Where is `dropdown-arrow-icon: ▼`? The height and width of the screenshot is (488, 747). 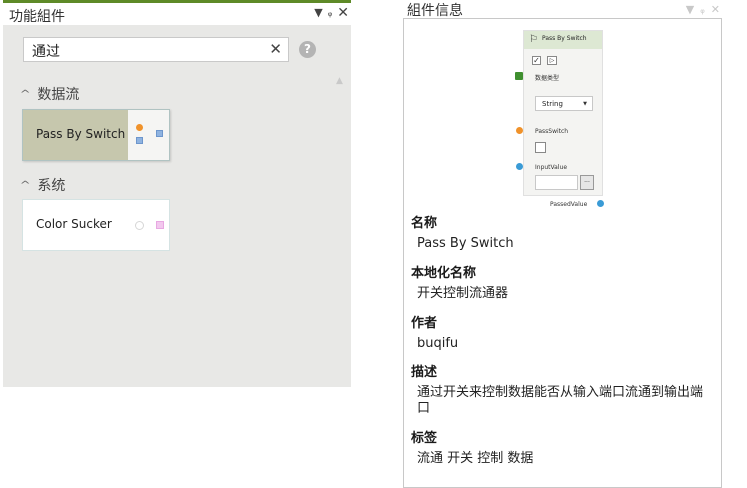 dropdown-arrow-icon: ▼ is located at coordinates (585, 104).